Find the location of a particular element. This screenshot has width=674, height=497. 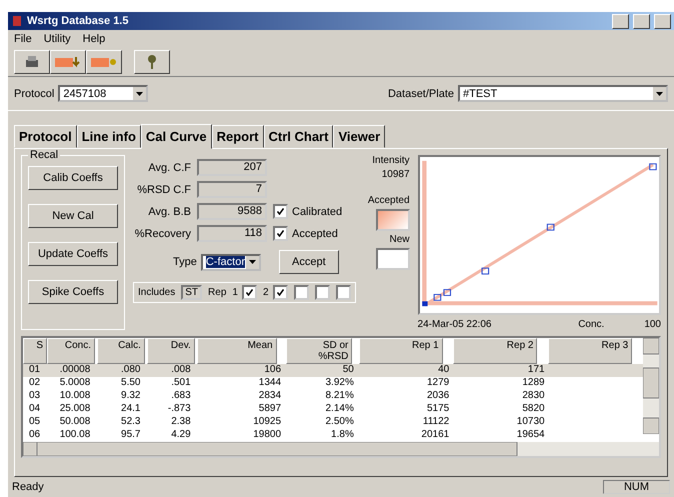

new-label: New is located at coordinates (400, 239).